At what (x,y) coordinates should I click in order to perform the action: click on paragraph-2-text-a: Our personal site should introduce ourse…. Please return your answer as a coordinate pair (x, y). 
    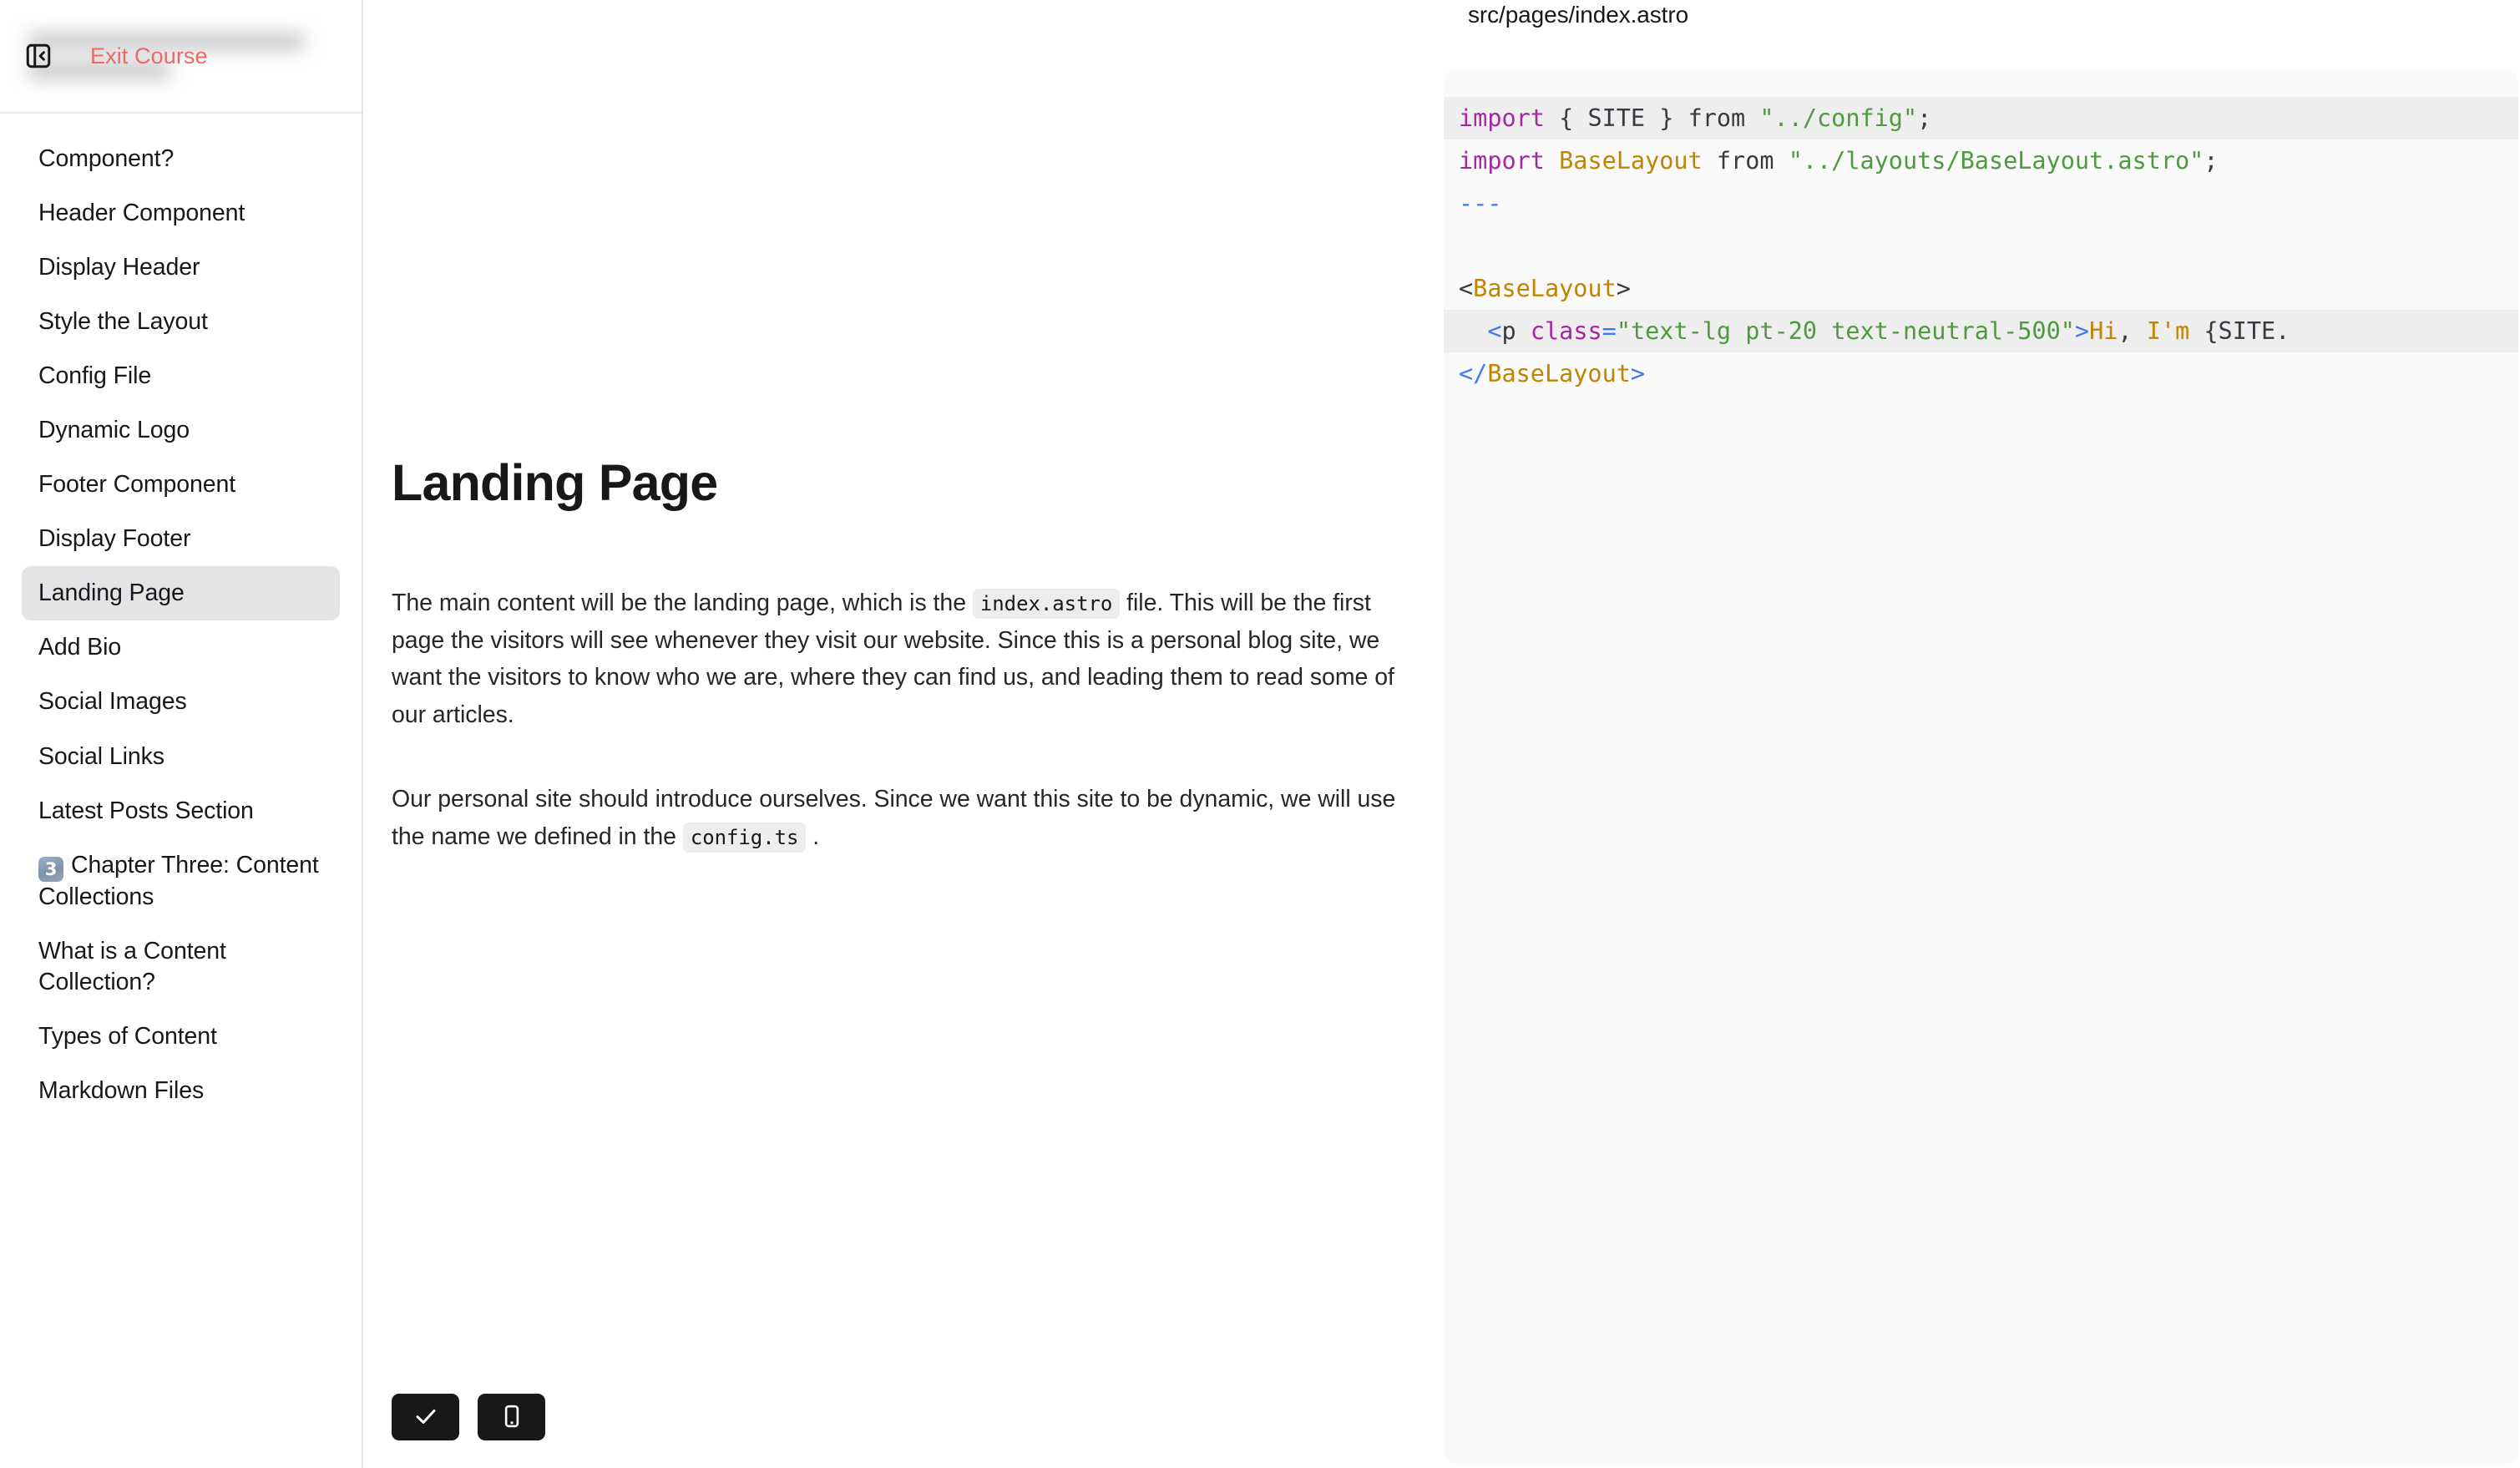
    Looking at the image, I should click on (894, 818).